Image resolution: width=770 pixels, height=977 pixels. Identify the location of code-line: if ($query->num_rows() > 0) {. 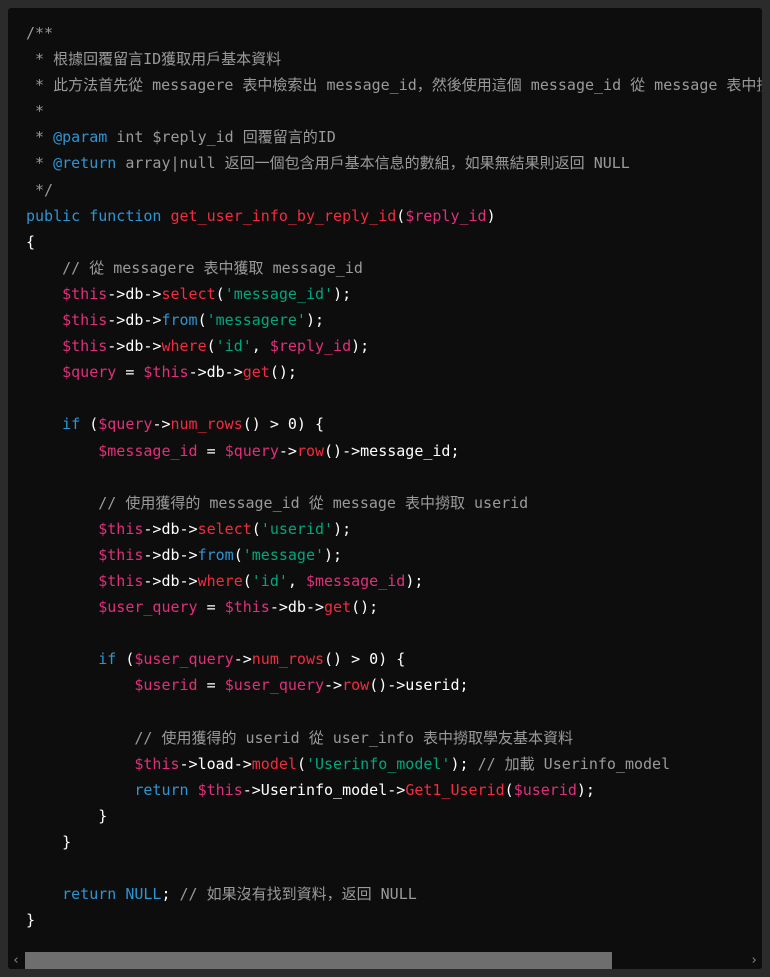
(394, 424).